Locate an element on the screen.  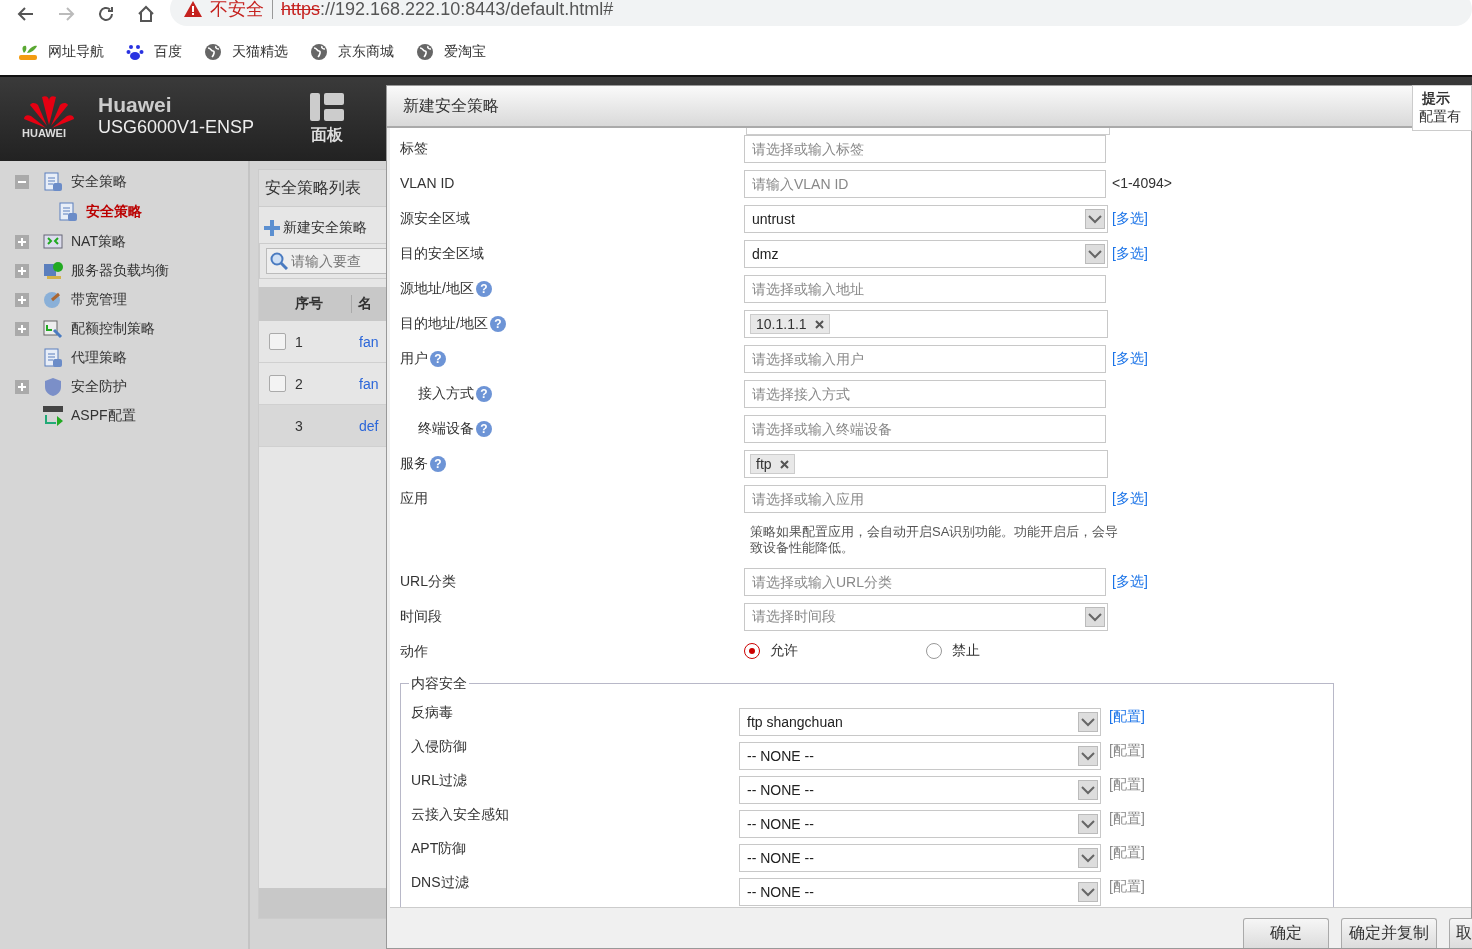
input-field: 请选择或输入终端设备 is located at coordinates (925, 429).